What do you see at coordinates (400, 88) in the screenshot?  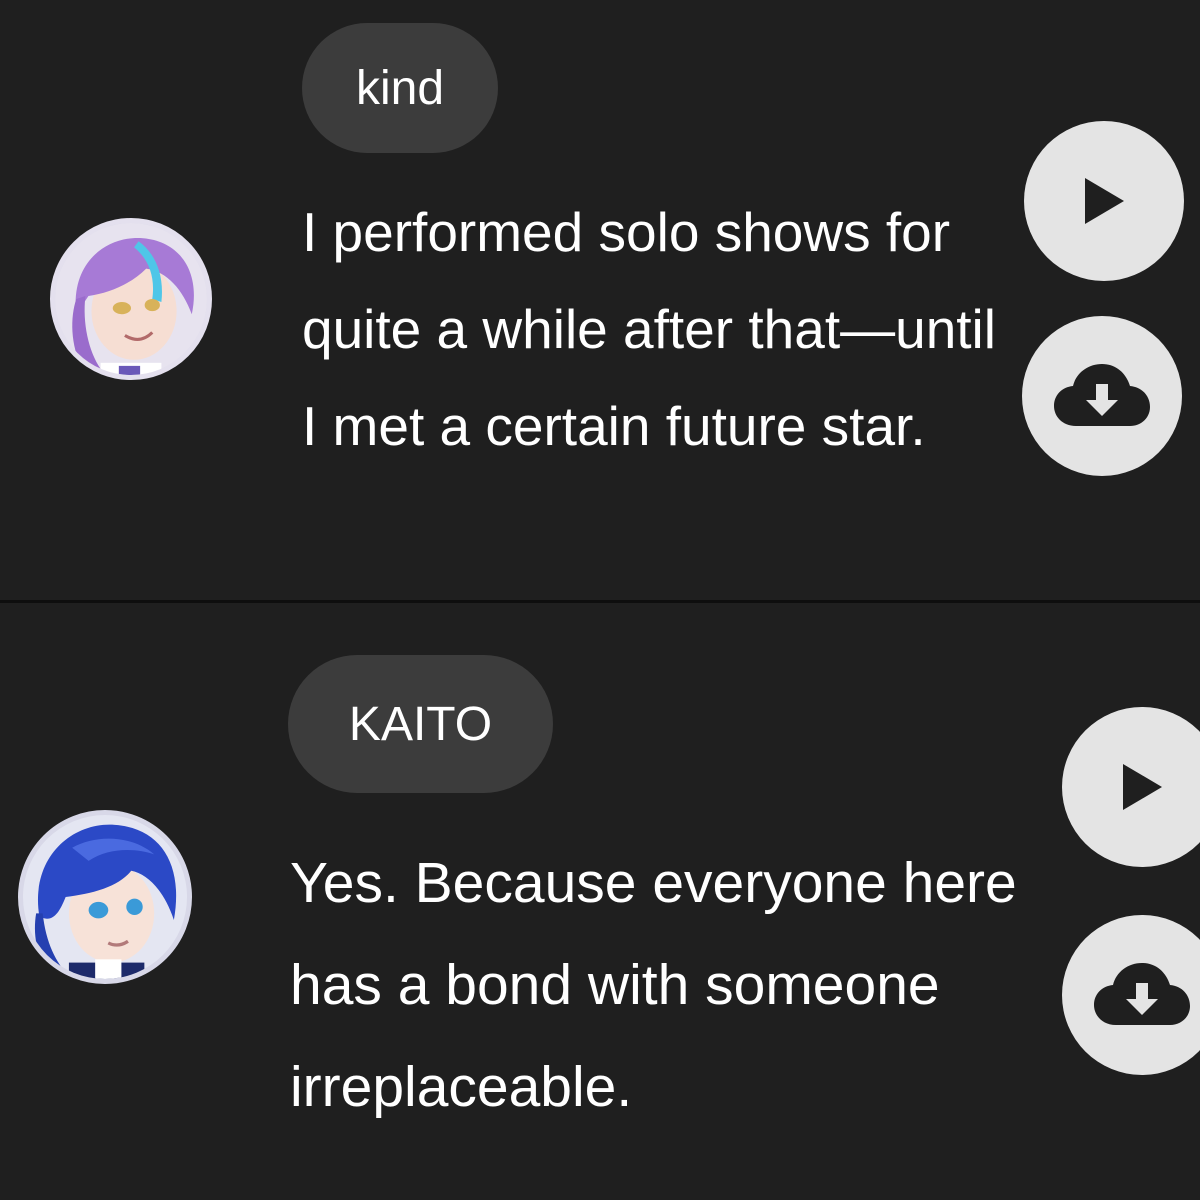 I see `speaker-name-badge: kind` at bounding box center [400, 88].